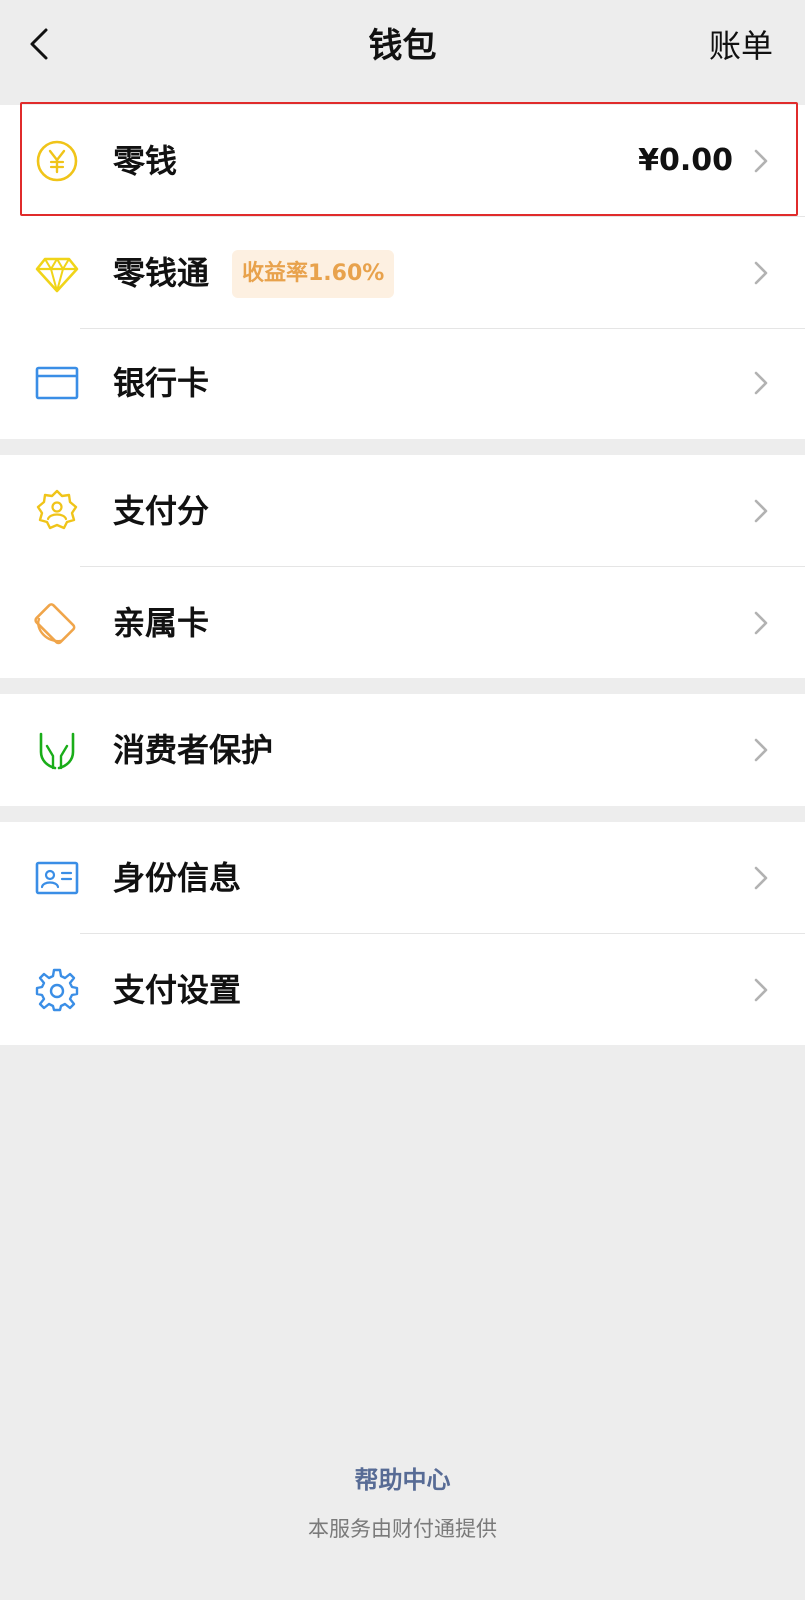 The width and height of the screenshot is (805, 1600). What do you see at coordinates (402, 1477) in the screenshot?
I see `help-center-link: 帮助中心` at bounding box center [402, 1477].